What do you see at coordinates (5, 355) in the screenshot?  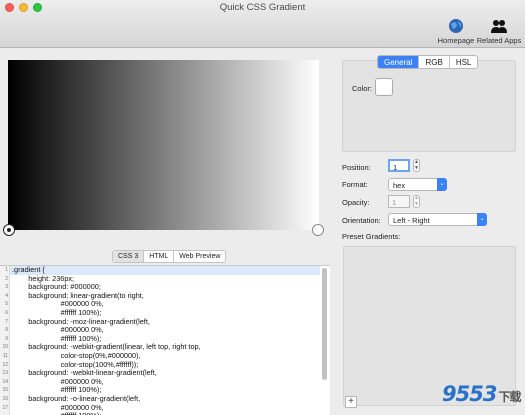 I see `line-number: 11` at bounding box center [5, 355].